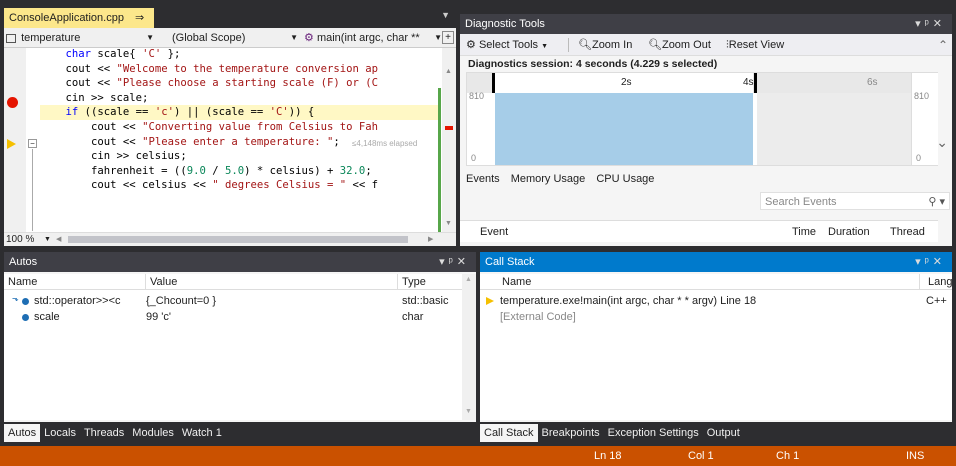 This screenshot has height=466, width=956. Describe the element at coordinates (82, 38) in the screenshot. I see `member-dropdown: temperature ▼` at that location.